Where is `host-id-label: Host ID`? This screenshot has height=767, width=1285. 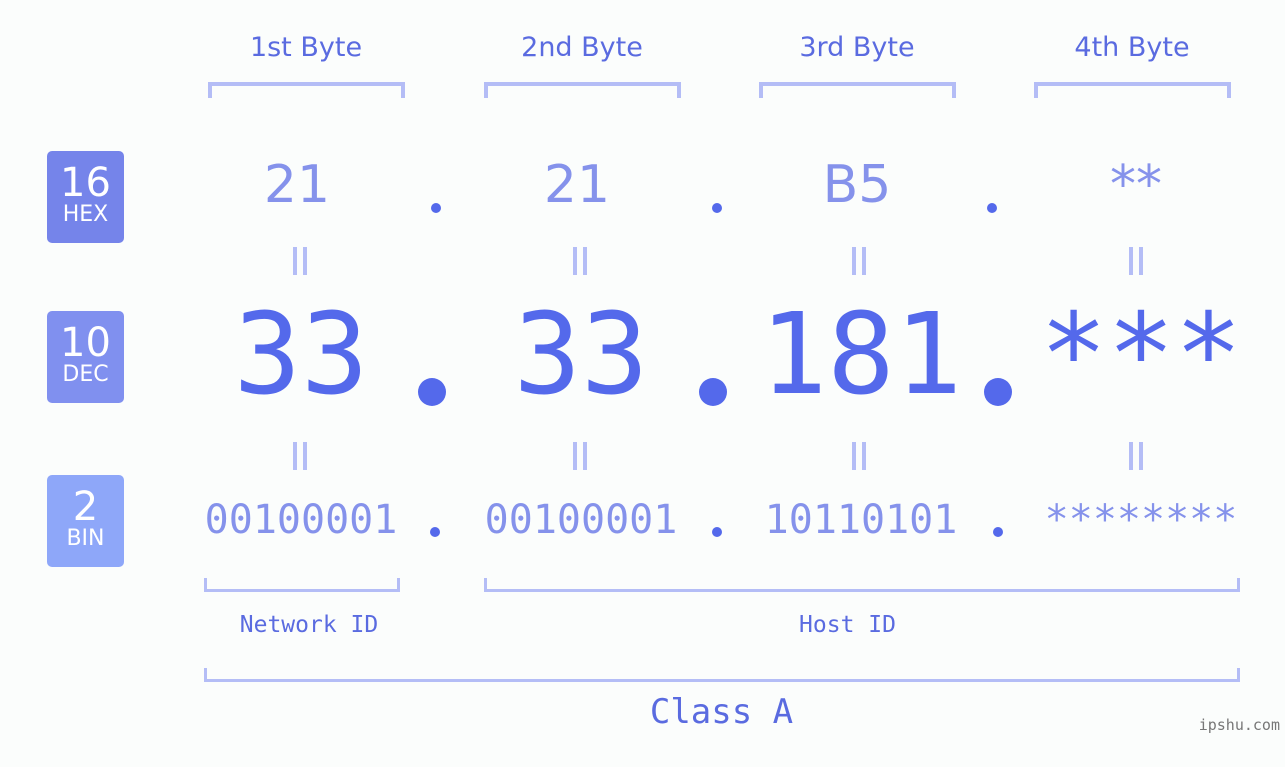 host-id-label: Host ID is located at coordinates (847, 625).